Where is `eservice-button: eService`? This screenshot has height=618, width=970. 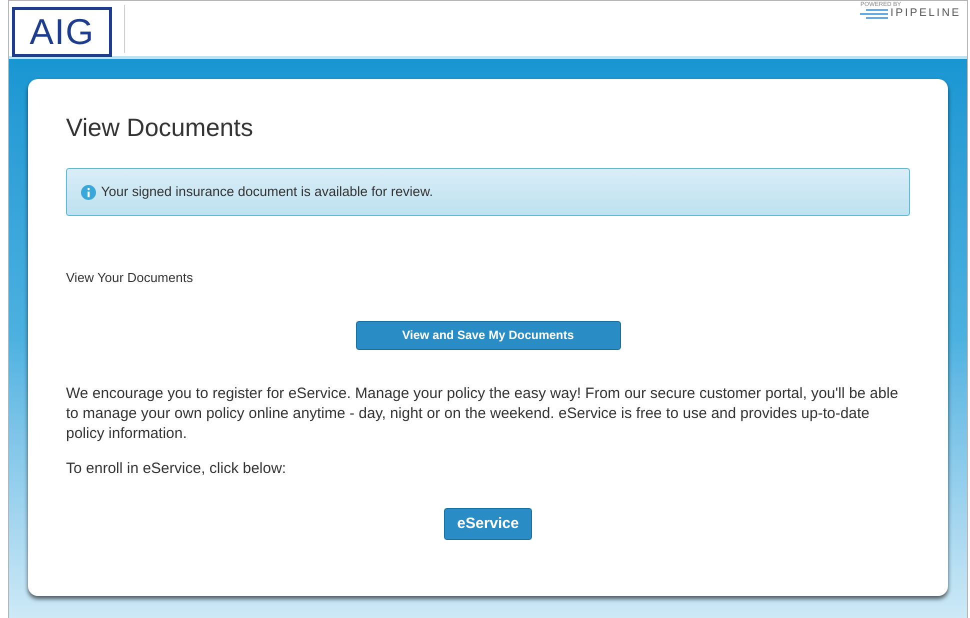
eservice-button: eService is located at coordinates (488, 524).